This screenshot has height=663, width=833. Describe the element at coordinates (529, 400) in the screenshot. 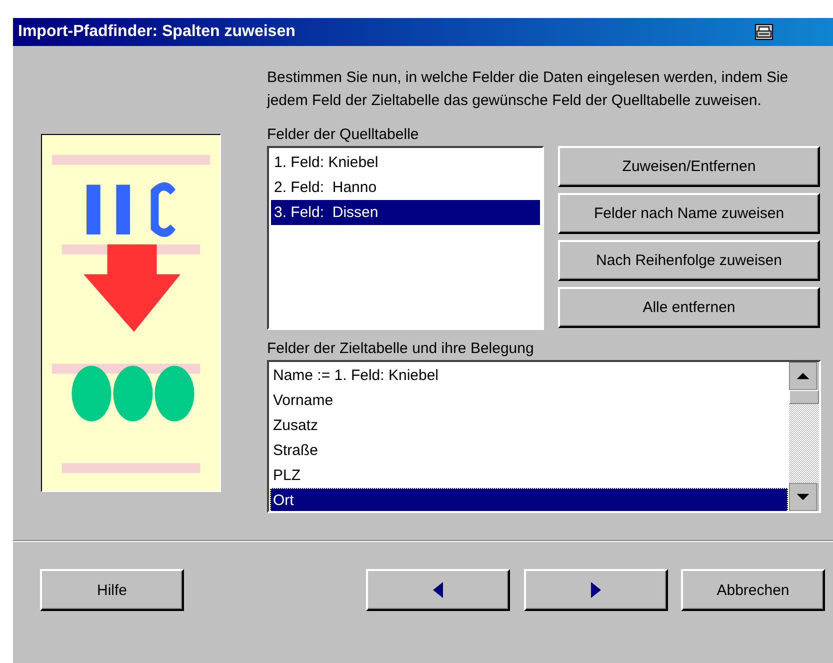

I see `list-item: Vorname` at that location.